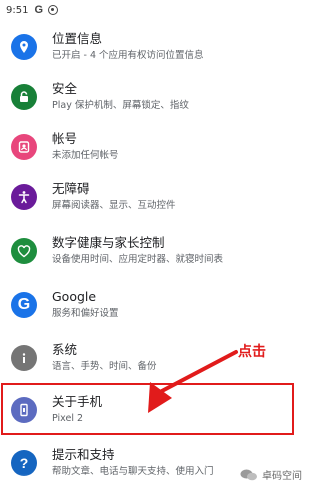 The width and height of the screenshot is (320, 494). What do you see at coordinates (248, 474) in the screenshot?
I see `wechat-logo-icon` at bounding box center [248, 474].